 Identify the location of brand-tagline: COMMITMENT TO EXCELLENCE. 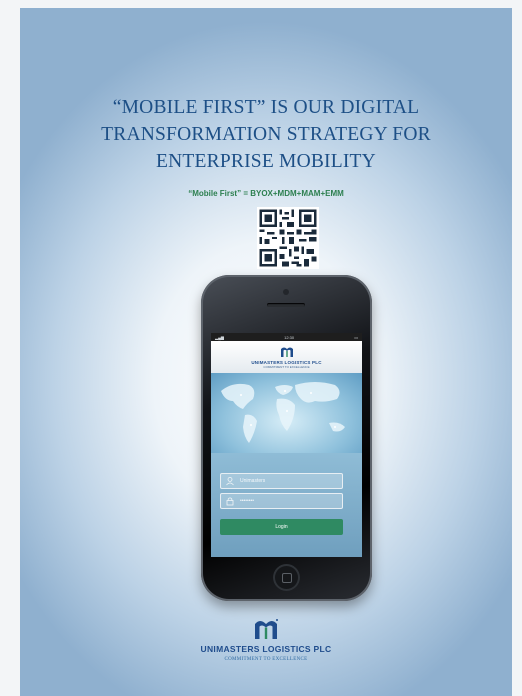
(266, 659).